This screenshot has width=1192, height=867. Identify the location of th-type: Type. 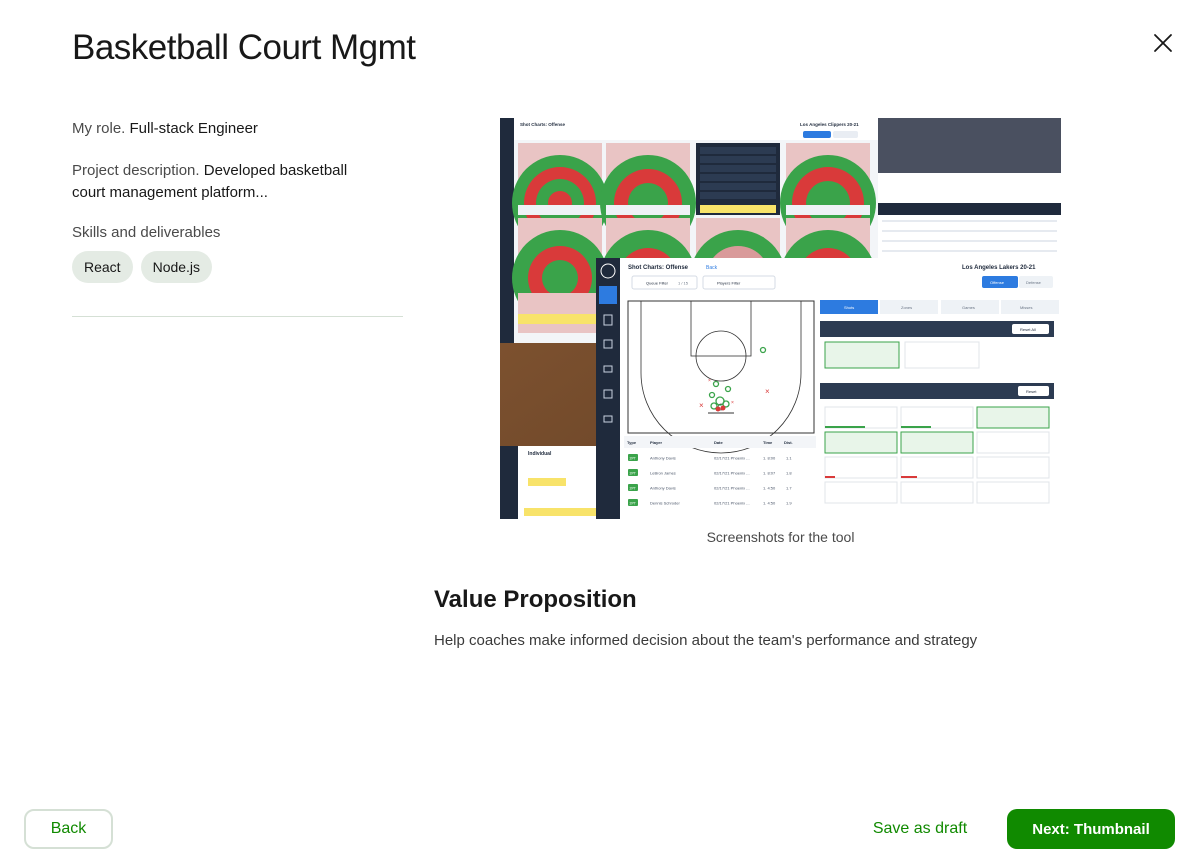
(632, 442).